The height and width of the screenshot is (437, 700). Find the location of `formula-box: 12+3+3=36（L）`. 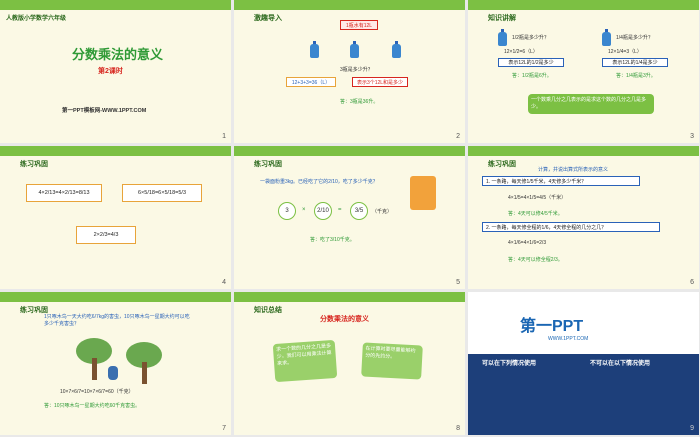

formula-box: 12+3+3=36（L） is located at coordinates (311, 82).